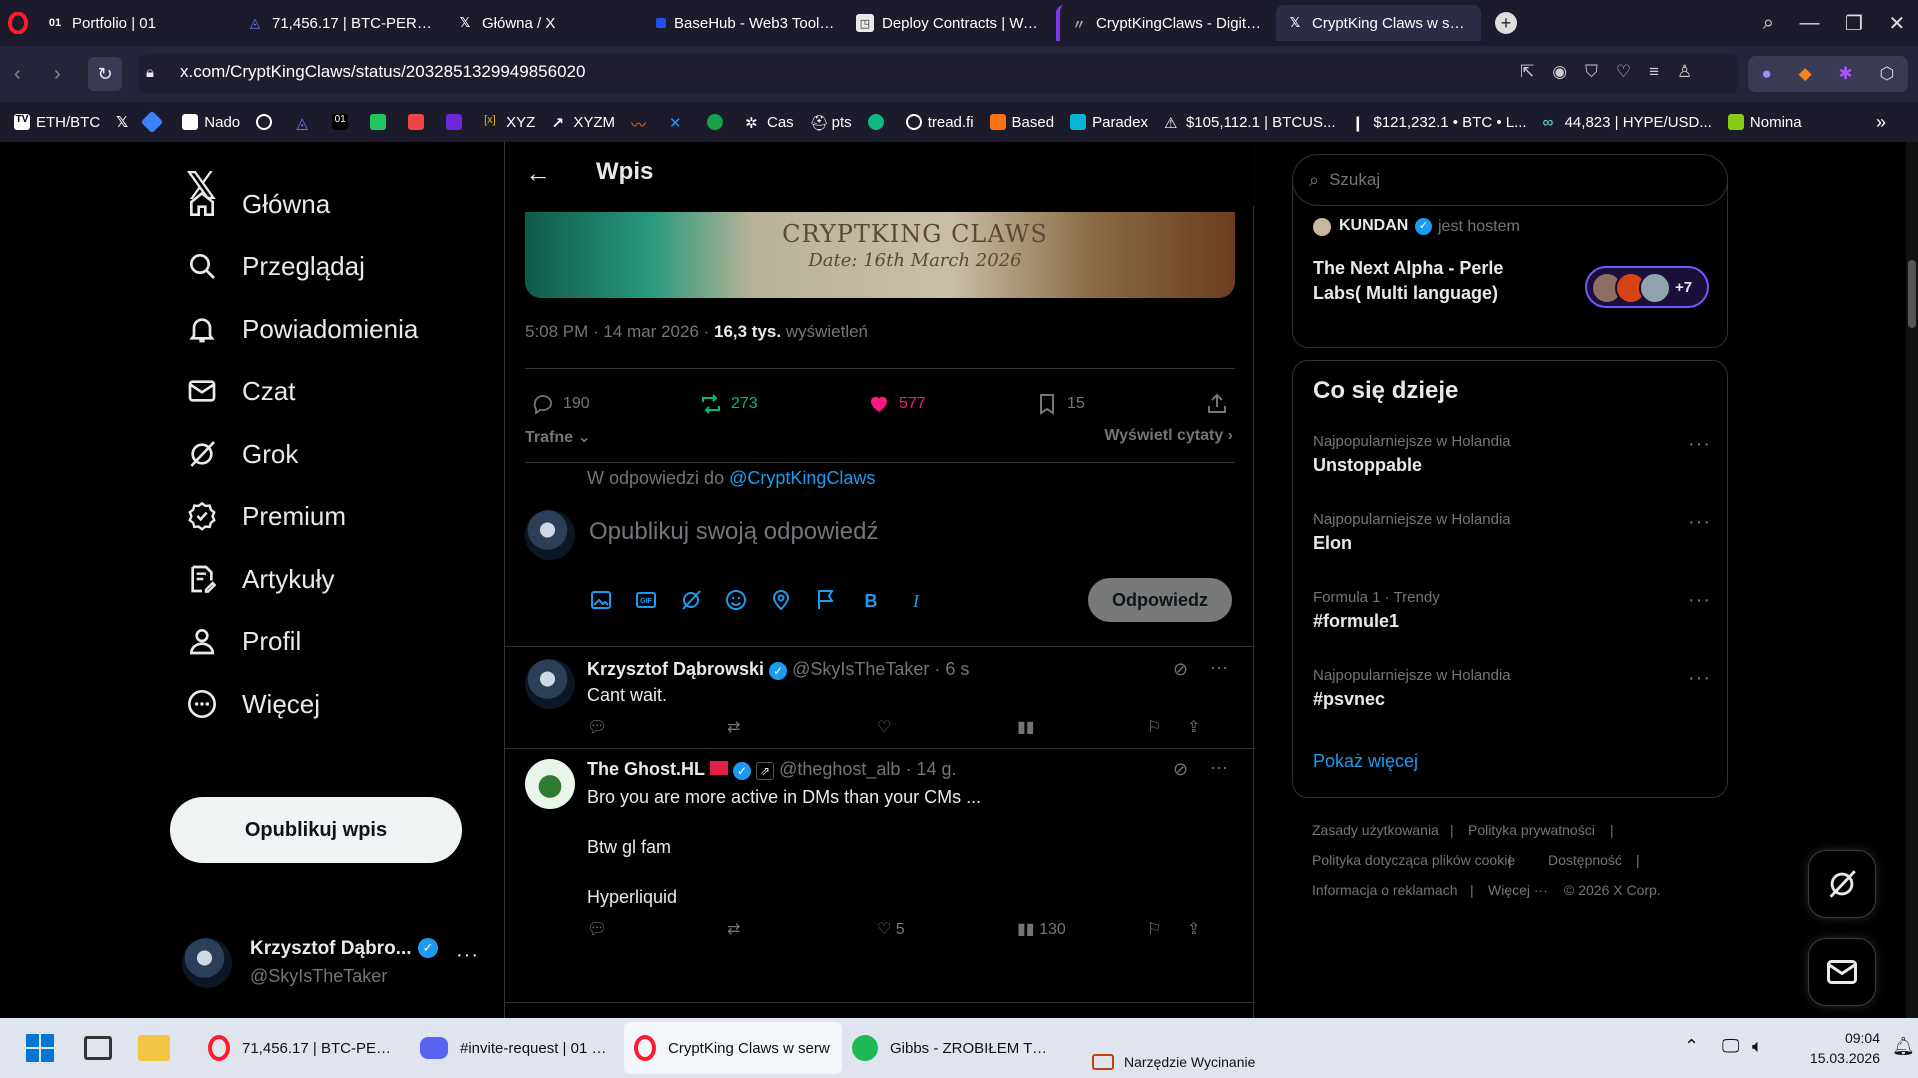  Describe the element at coordinates (642, 124) in the screenshot. I see `bookmark: 〰` at that location.